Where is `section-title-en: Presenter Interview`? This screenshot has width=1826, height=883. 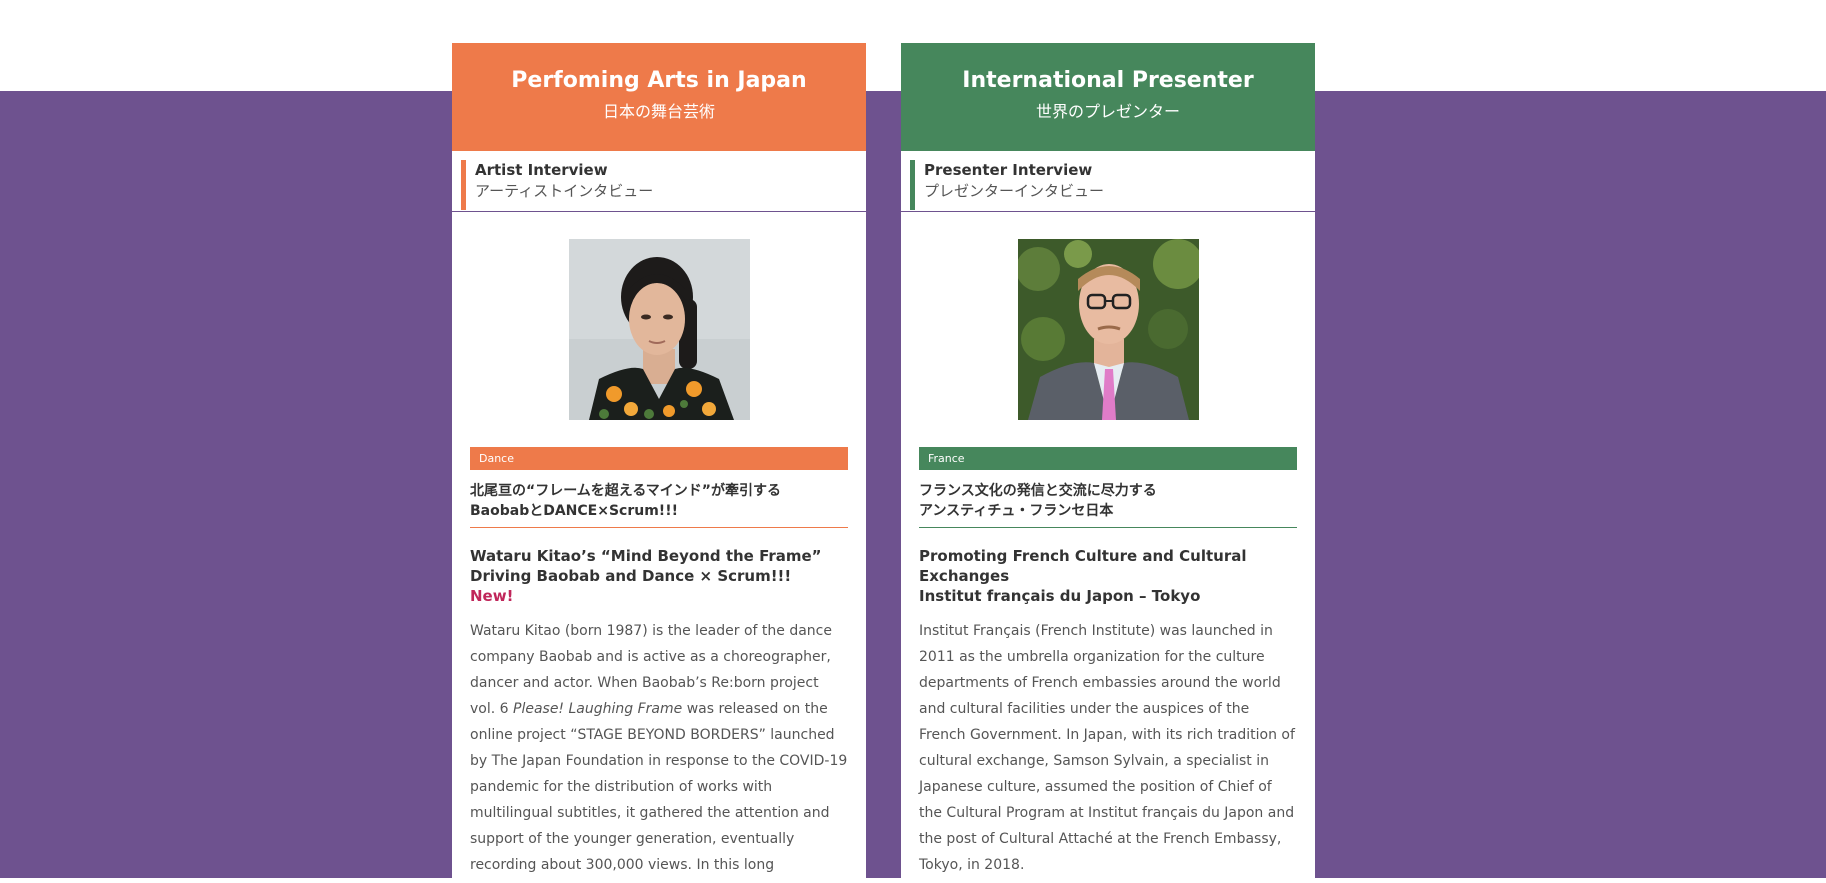
section-title-en: Presenter Interview is located at coordinates (1008, 170).